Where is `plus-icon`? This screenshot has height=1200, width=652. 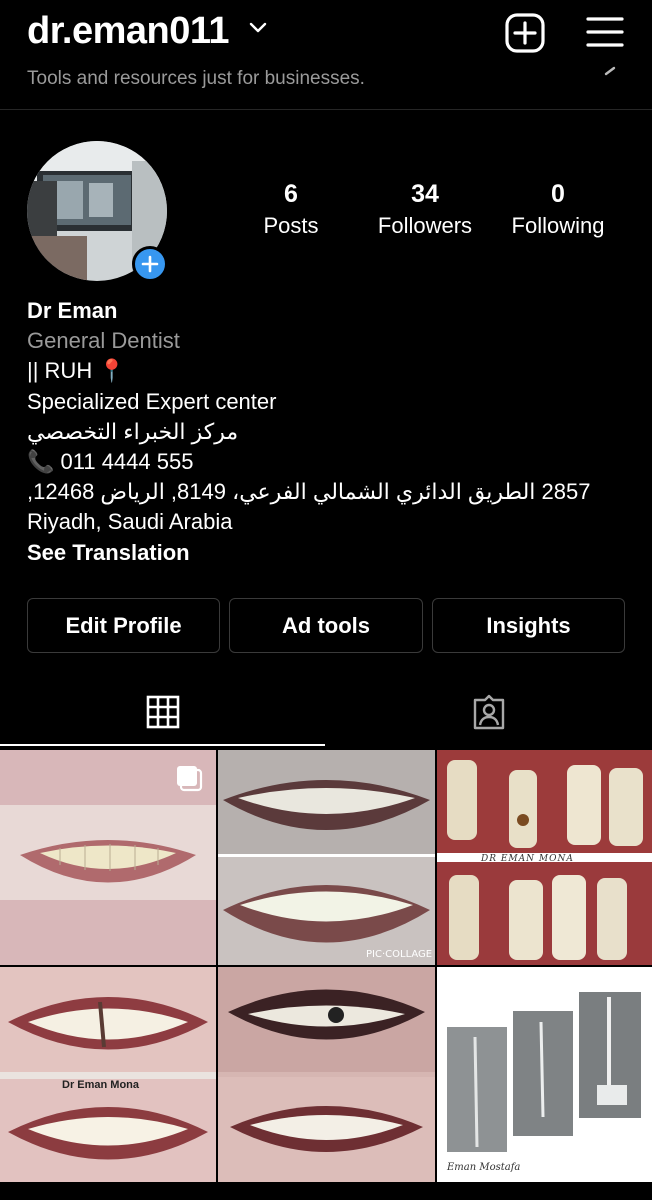 plus-icon is located at coordinates (150, 264).